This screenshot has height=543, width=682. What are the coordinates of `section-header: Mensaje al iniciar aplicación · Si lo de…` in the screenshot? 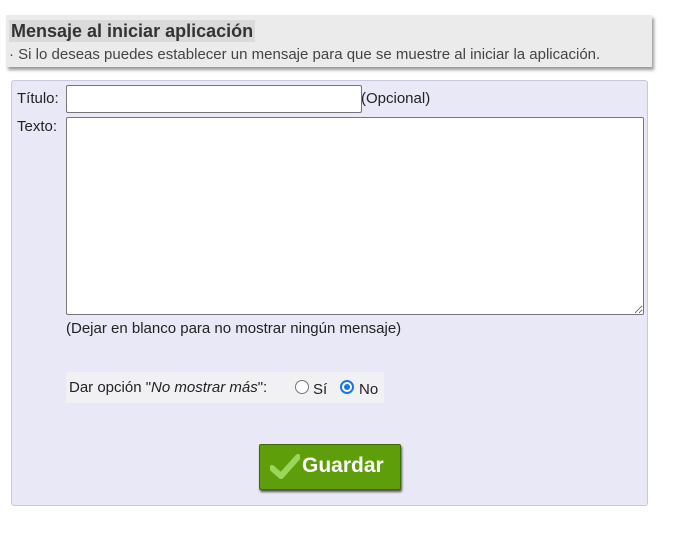 It's located at (329, 41).